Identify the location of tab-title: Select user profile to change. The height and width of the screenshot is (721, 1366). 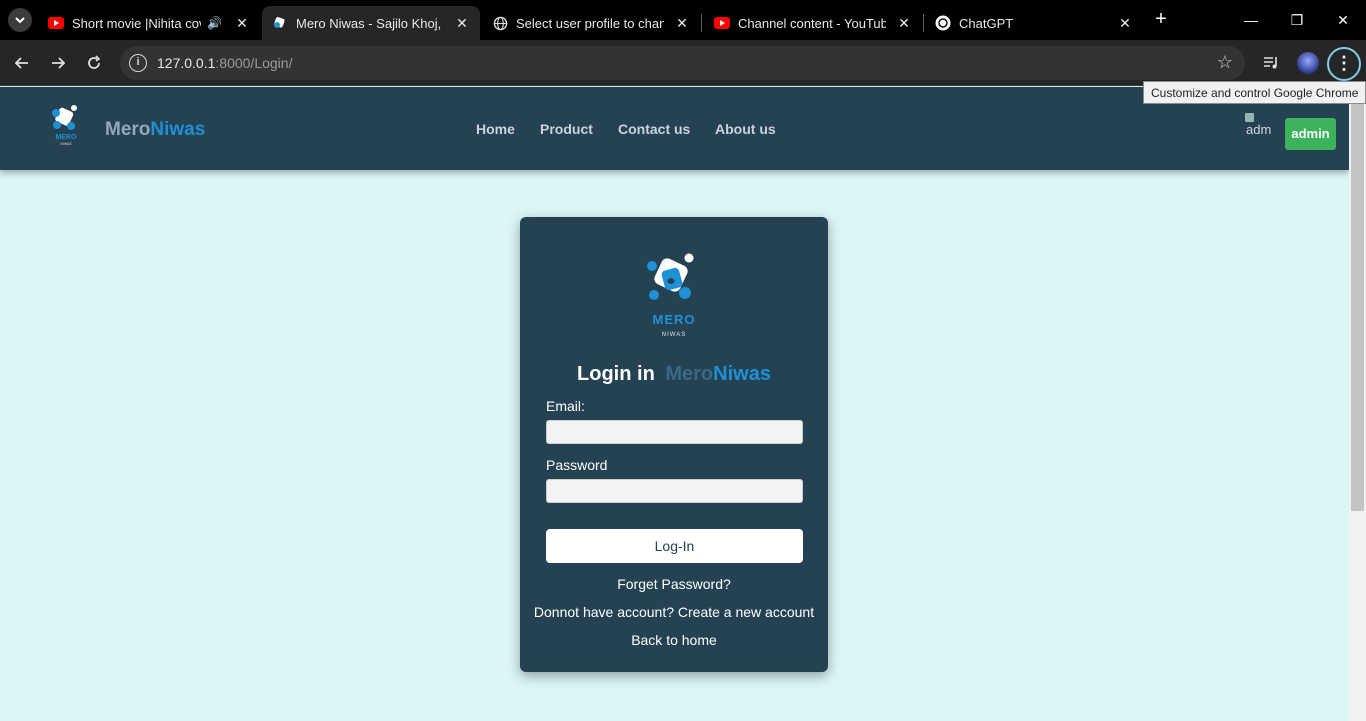
(590, 23).